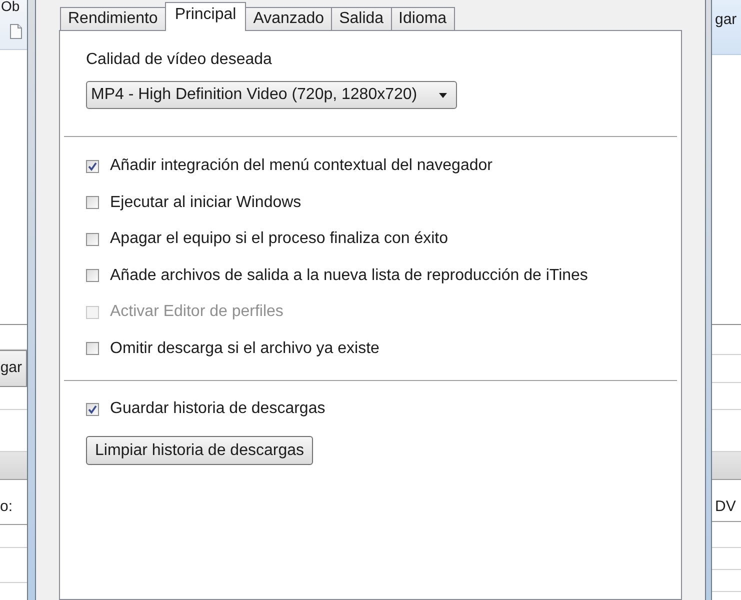 This screenshot has width=741, height=600. Describe the element at coordinates (271, 95) in the screenshot. I see `quality-dropdown: MP4 - High Definition Video (720p, 1280x720)` at that location.